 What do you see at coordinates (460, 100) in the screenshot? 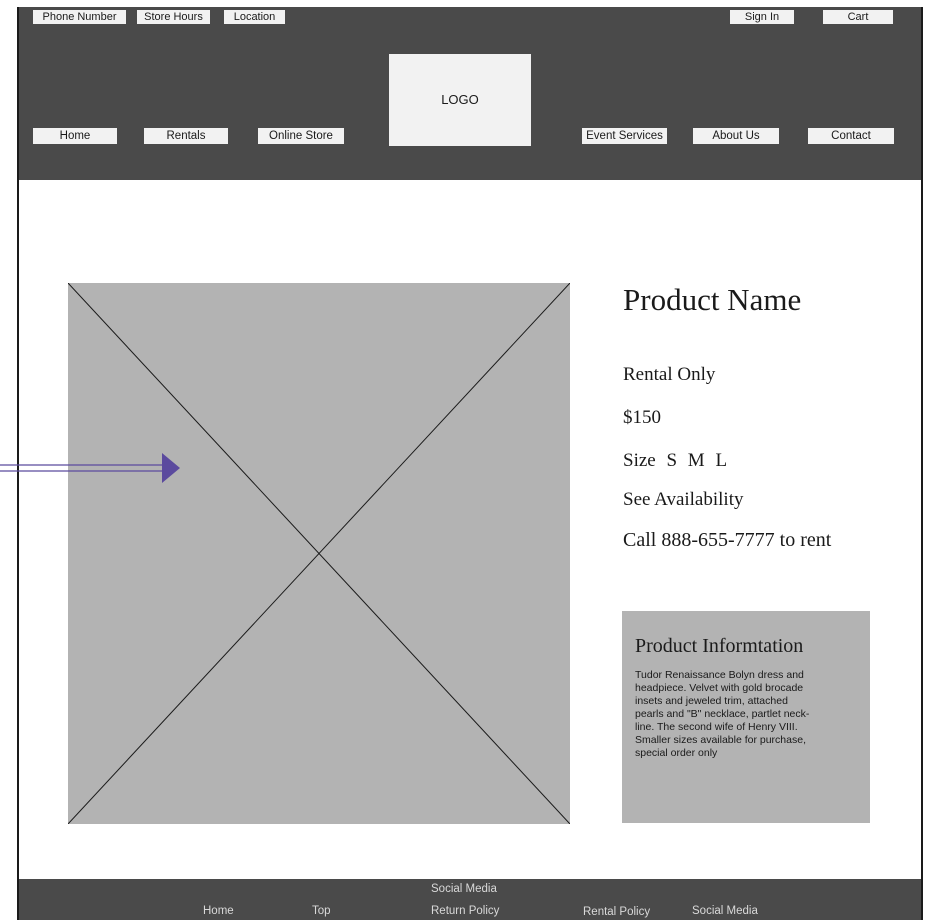
I see `logo-placeholder: LOGO` at bounding box center [460, 100].